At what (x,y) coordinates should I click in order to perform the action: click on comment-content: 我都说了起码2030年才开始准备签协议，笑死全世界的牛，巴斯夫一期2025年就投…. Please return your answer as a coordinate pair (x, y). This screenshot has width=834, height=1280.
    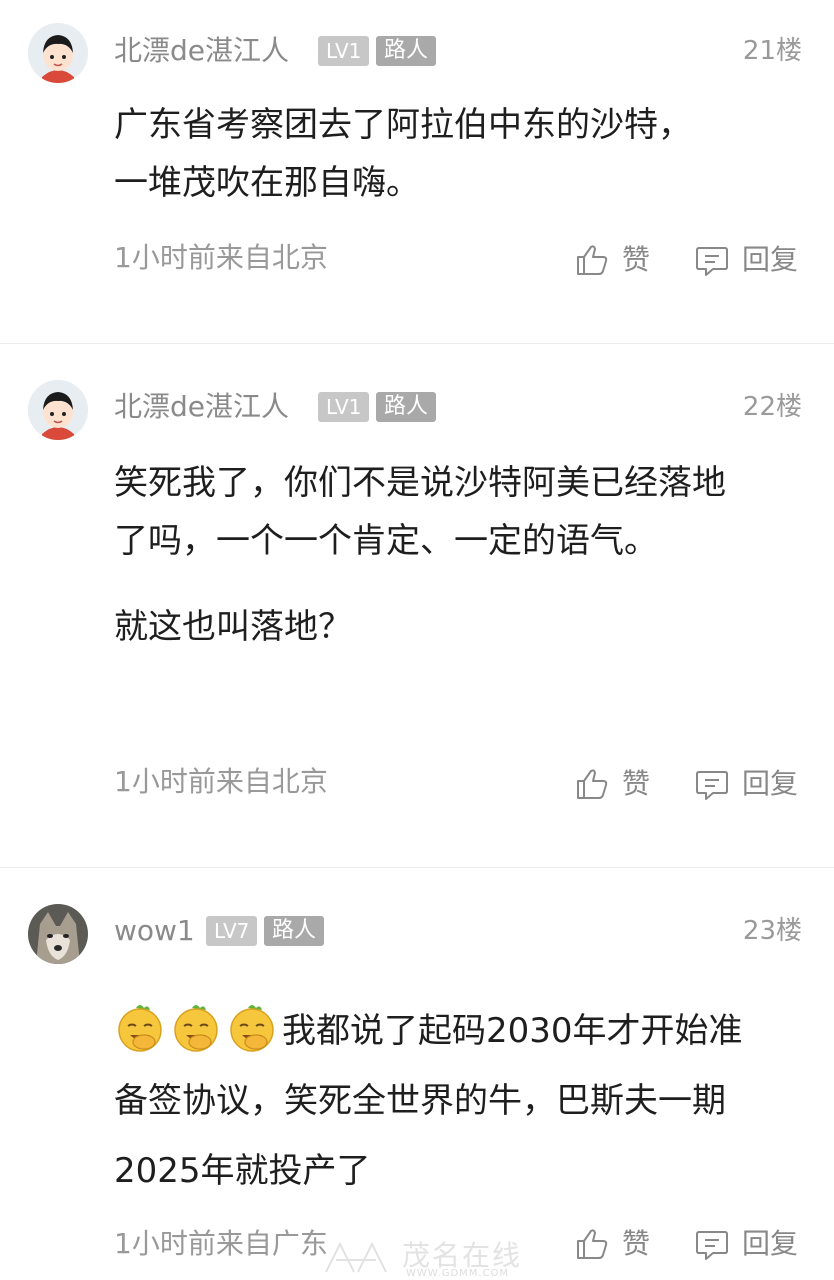
    Looking at the image, I should click on (444, 1101).